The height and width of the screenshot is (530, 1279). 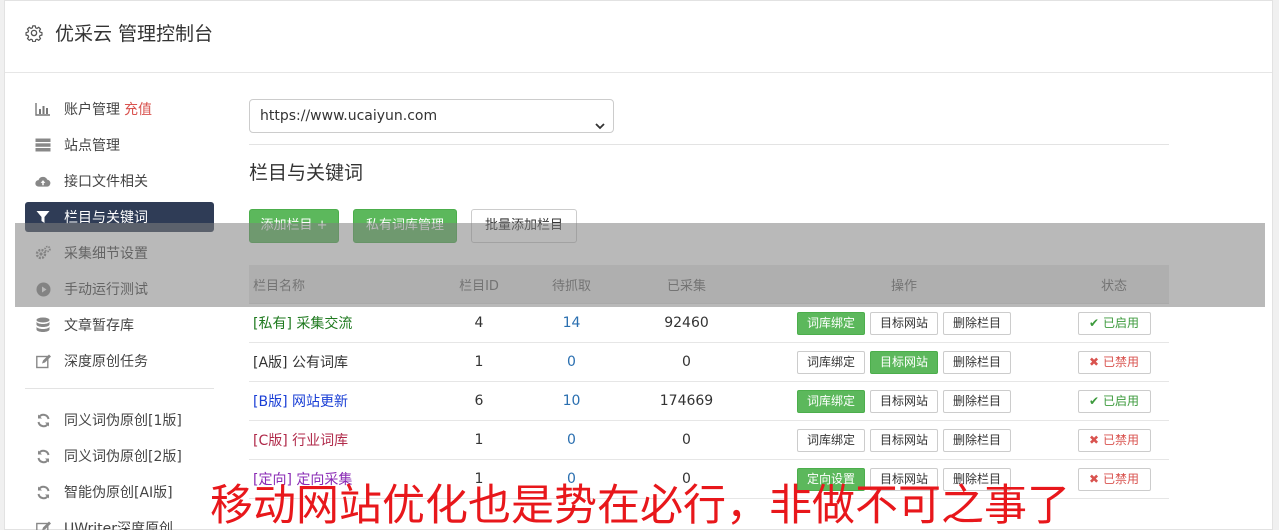 I want to click on check-icon: ✔, so click(x=1094, y=322).